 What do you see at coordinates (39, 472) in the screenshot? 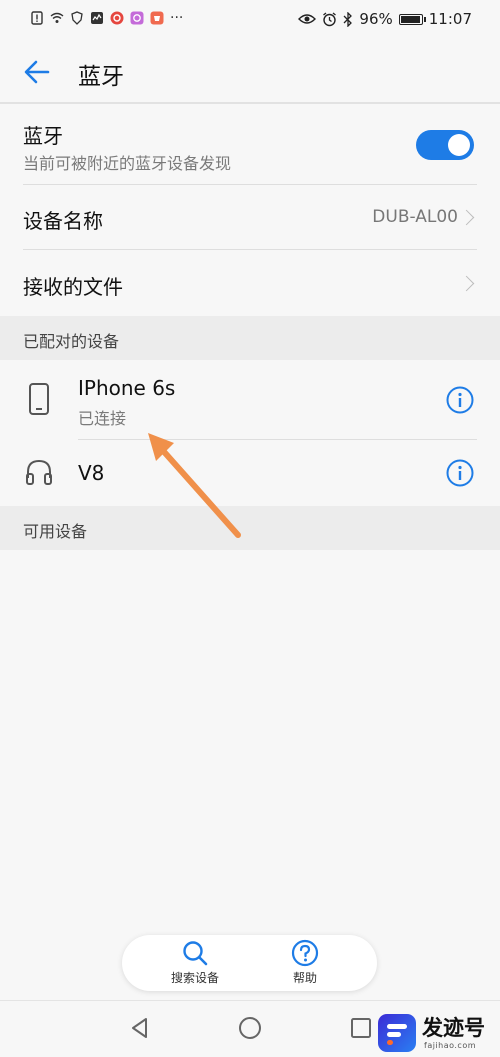
I see `headset-icon` at bounding box center [39, 472].